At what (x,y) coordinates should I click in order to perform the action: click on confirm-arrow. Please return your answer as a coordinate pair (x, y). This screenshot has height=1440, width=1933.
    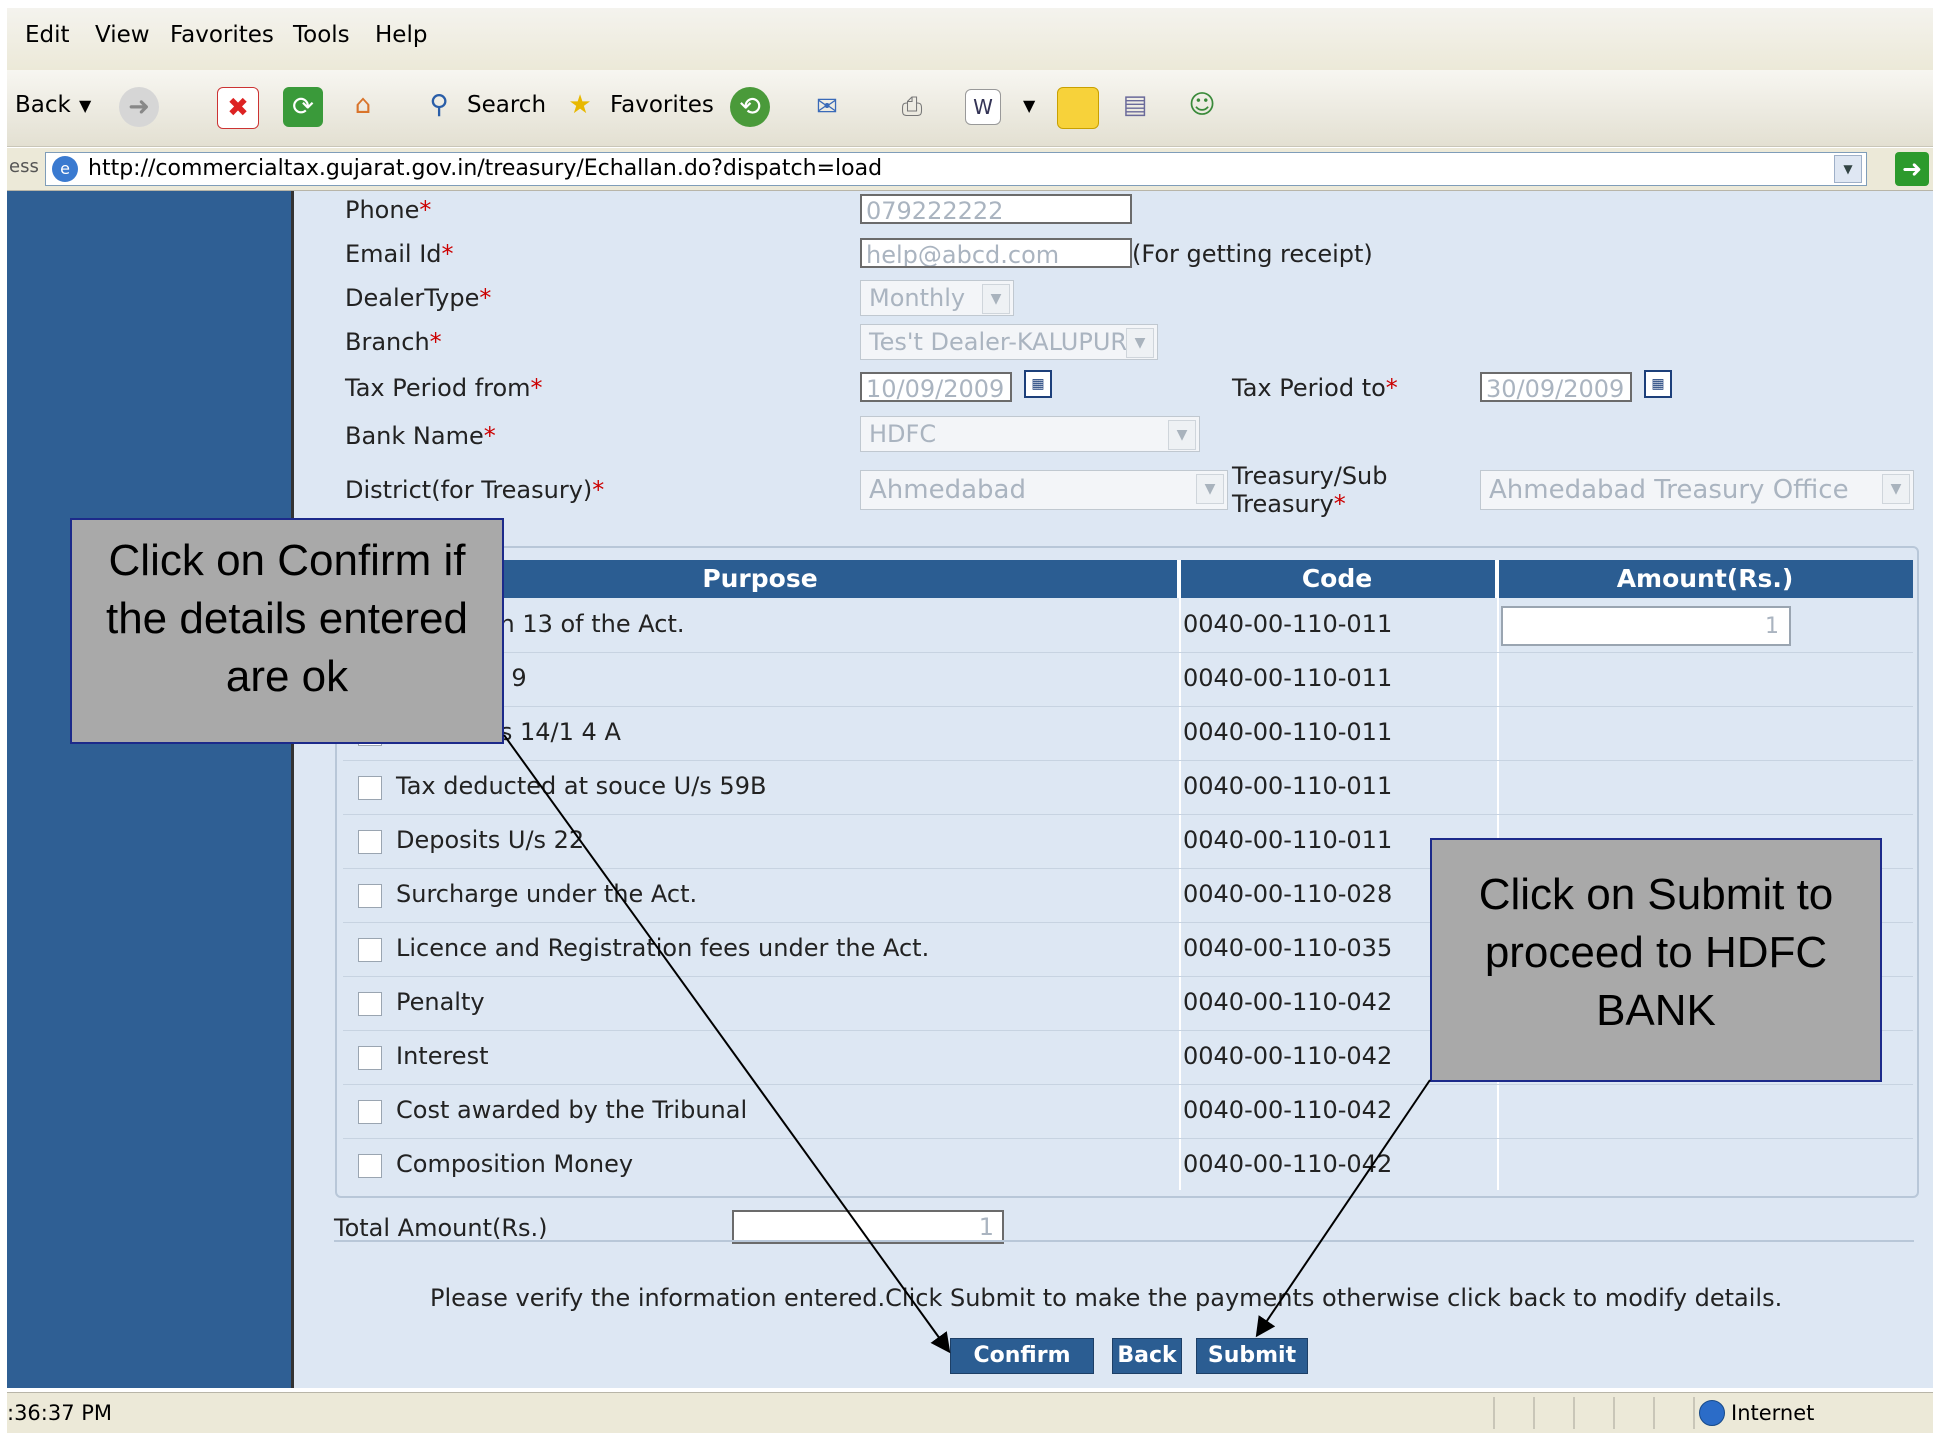
    Looking at the image, I should click on (727, 1044).